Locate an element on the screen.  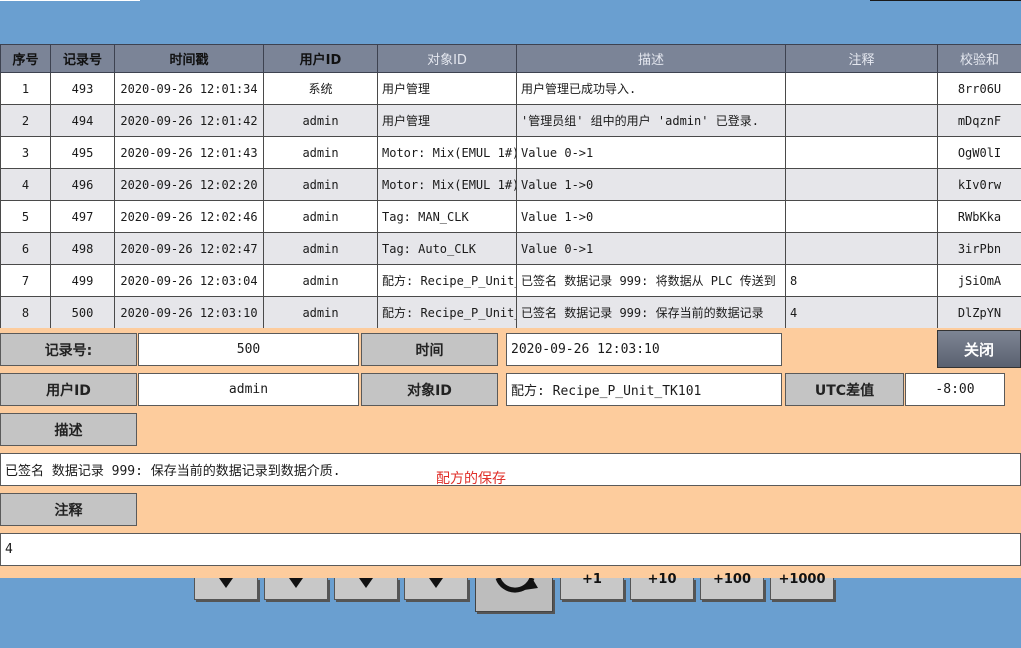
cell-timestamp: 2020-09-26 12:02:46 is located at coordinates (189, 216).